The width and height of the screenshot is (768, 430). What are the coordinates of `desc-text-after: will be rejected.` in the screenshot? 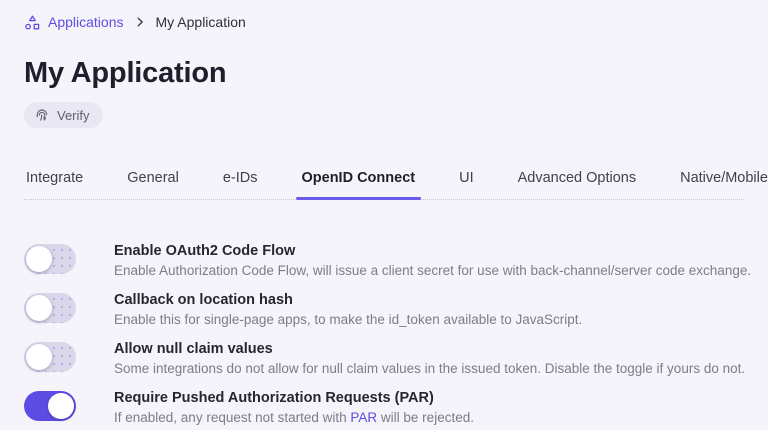 It's located at (425, 417).